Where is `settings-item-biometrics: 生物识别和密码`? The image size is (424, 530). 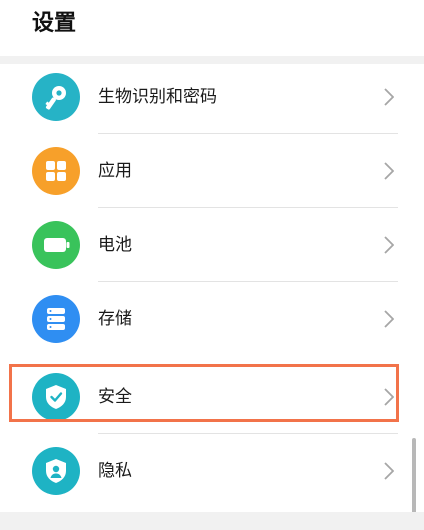 settings-item-biometrics: 生物识别和密码 is located at coordinates (212, 97).